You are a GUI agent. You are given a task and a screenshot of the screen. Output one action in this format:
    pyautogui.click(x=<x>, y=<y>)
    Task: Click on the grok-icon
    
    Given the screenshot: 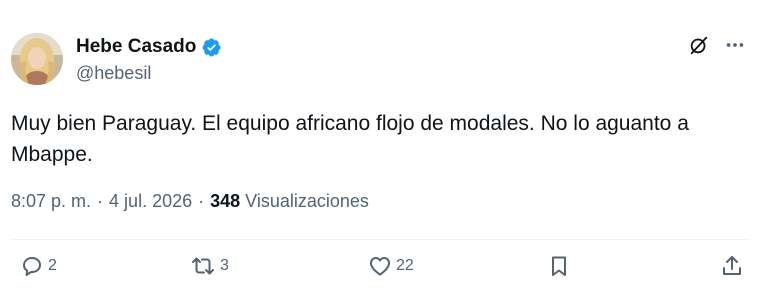 What is the action you would take?
    pyautogui.click(x=699, y=45)
    